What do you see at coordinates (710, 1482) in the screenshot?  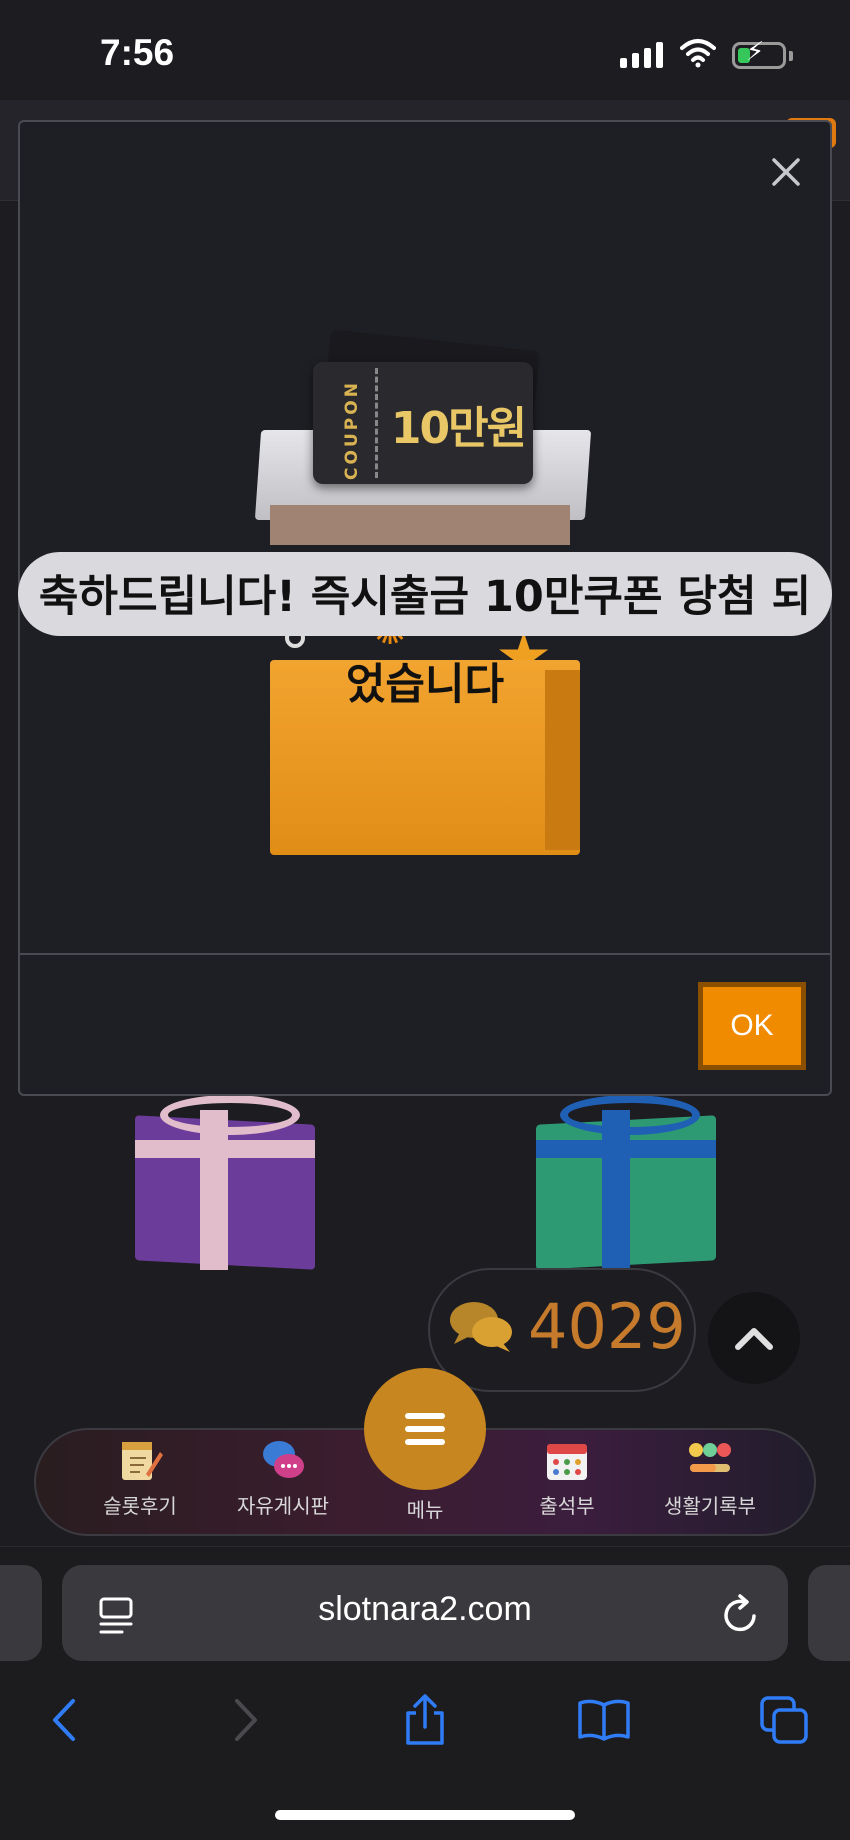 I see `nav-item-life-record: 생활기록부` at bounding box center [710, 1482].